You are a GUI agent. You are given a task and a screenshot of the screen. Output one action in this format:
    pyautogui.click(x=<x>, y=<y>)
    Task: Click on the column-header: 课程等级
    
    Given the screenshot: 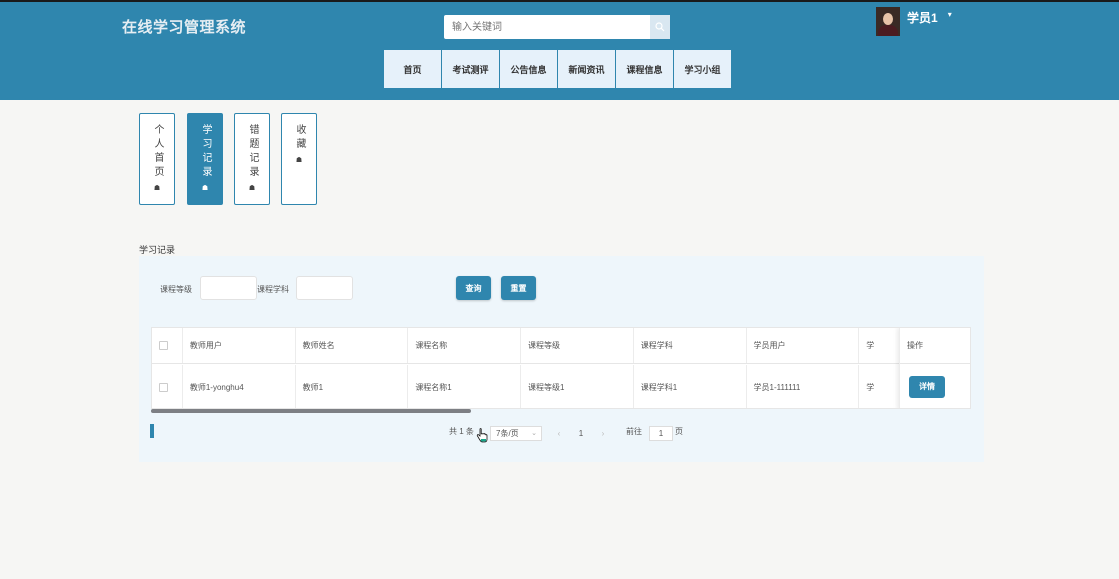 What is the action you would take?
    pyautogui.click(x=577, y=345)
    